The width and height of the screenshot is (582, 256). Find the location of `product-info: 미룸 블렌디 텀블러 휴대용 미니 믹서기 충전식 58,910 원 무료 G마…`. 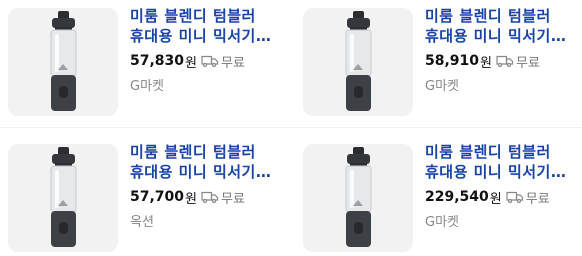

product-info: 미룸 블렌디 텀블러 휴대용 미니 믹서기 충전식 58,910 원 무료 G마… is located at coordinates (503, 50).